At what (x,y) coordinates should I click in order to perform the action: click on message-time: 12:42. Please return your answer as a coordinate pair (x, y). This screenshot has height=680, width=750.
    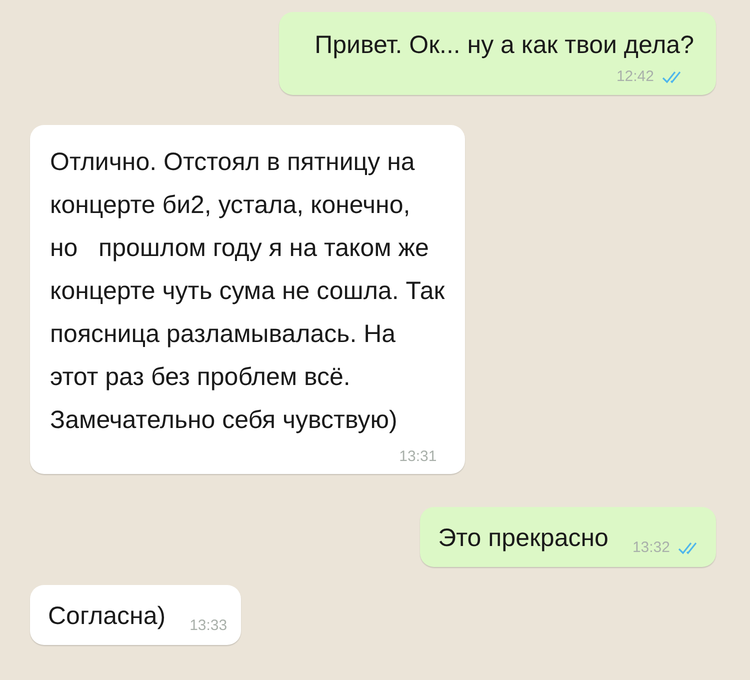
    Looking at the image, I should click on (635, 77).